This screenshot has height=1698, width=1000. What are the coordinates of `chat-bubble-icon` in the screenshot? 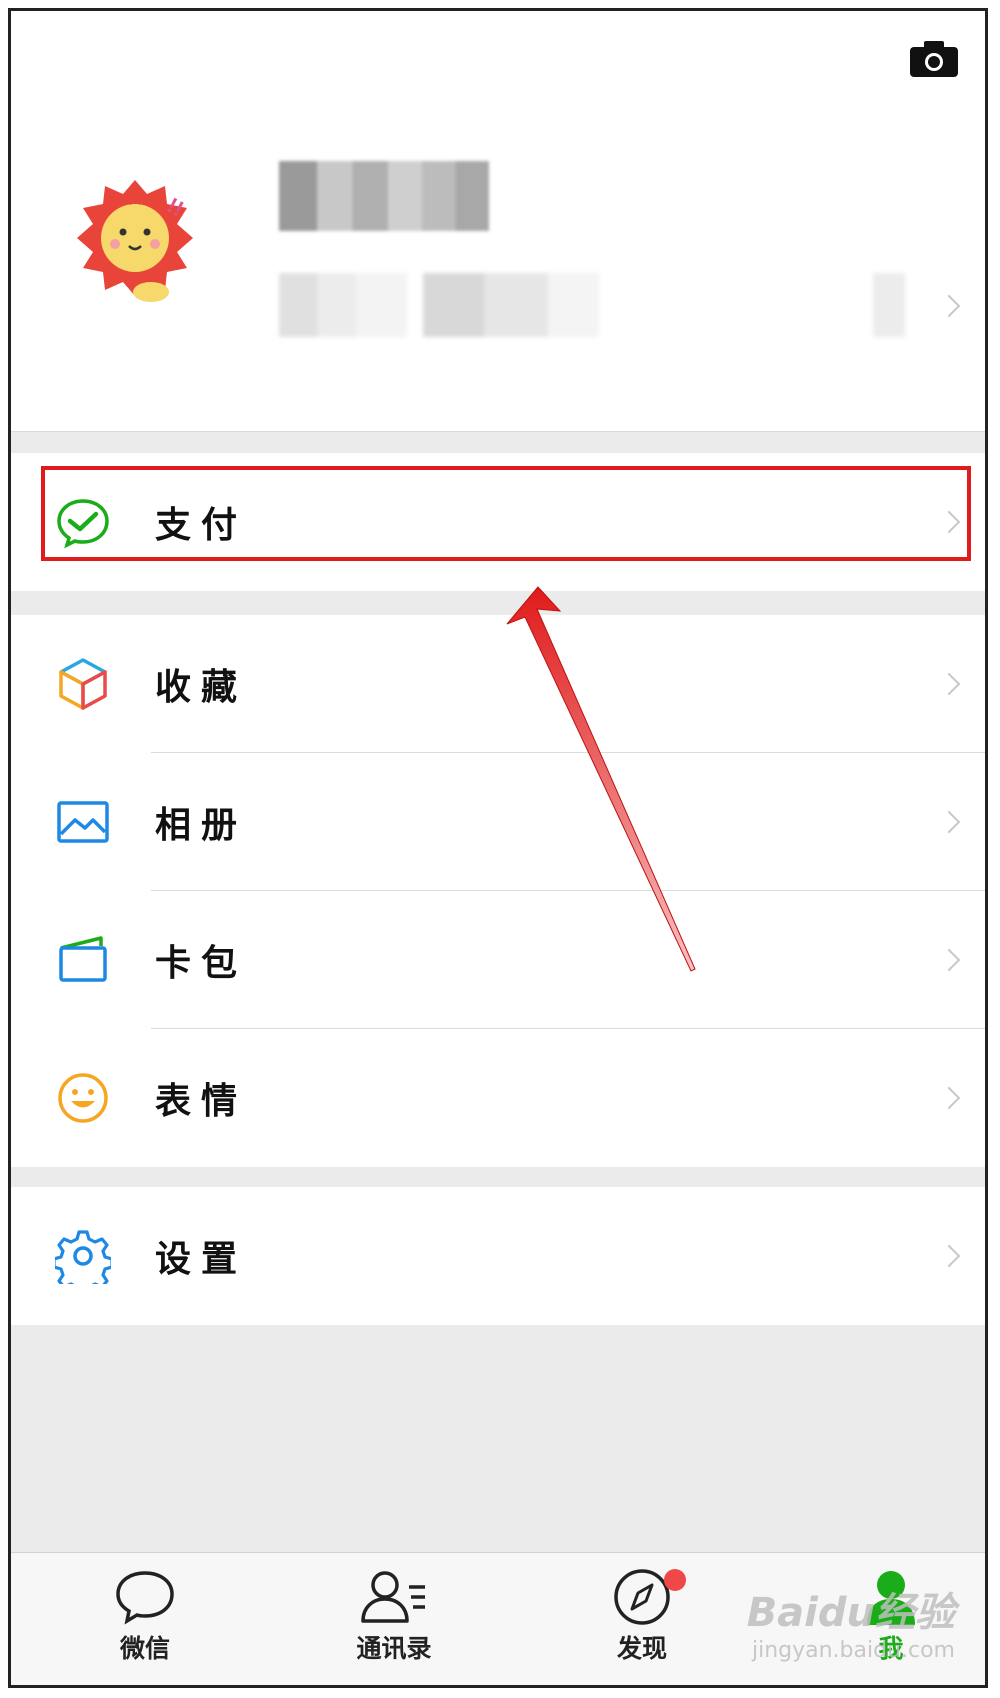 It's located at (145, 1598).